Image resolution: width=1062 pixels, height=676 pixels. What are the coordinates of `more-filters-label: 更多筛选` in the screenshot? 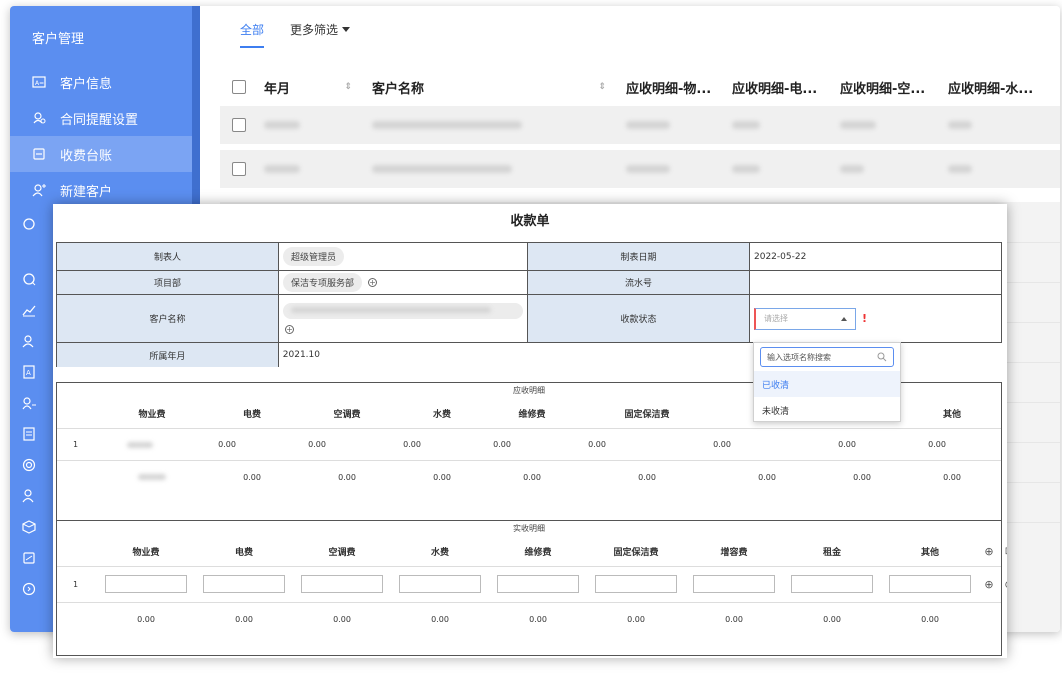 It's located at (314, 29).